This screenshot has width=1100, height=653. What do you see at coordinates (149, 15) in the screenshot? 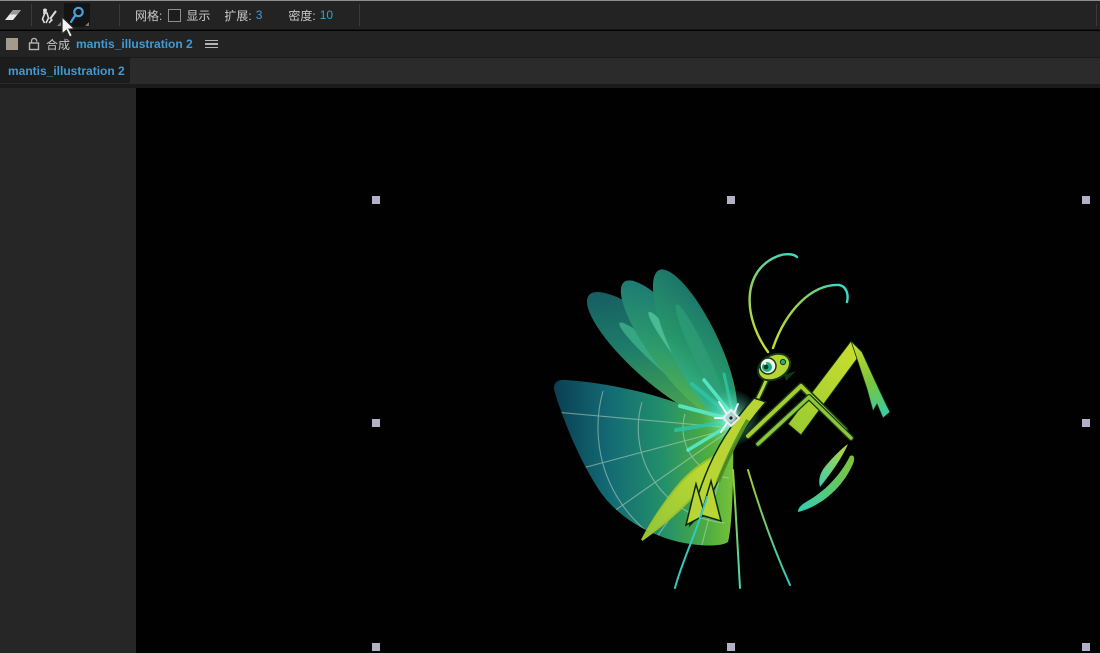
I see `mesh-label: 网格:` at bounding box center [149, 15].